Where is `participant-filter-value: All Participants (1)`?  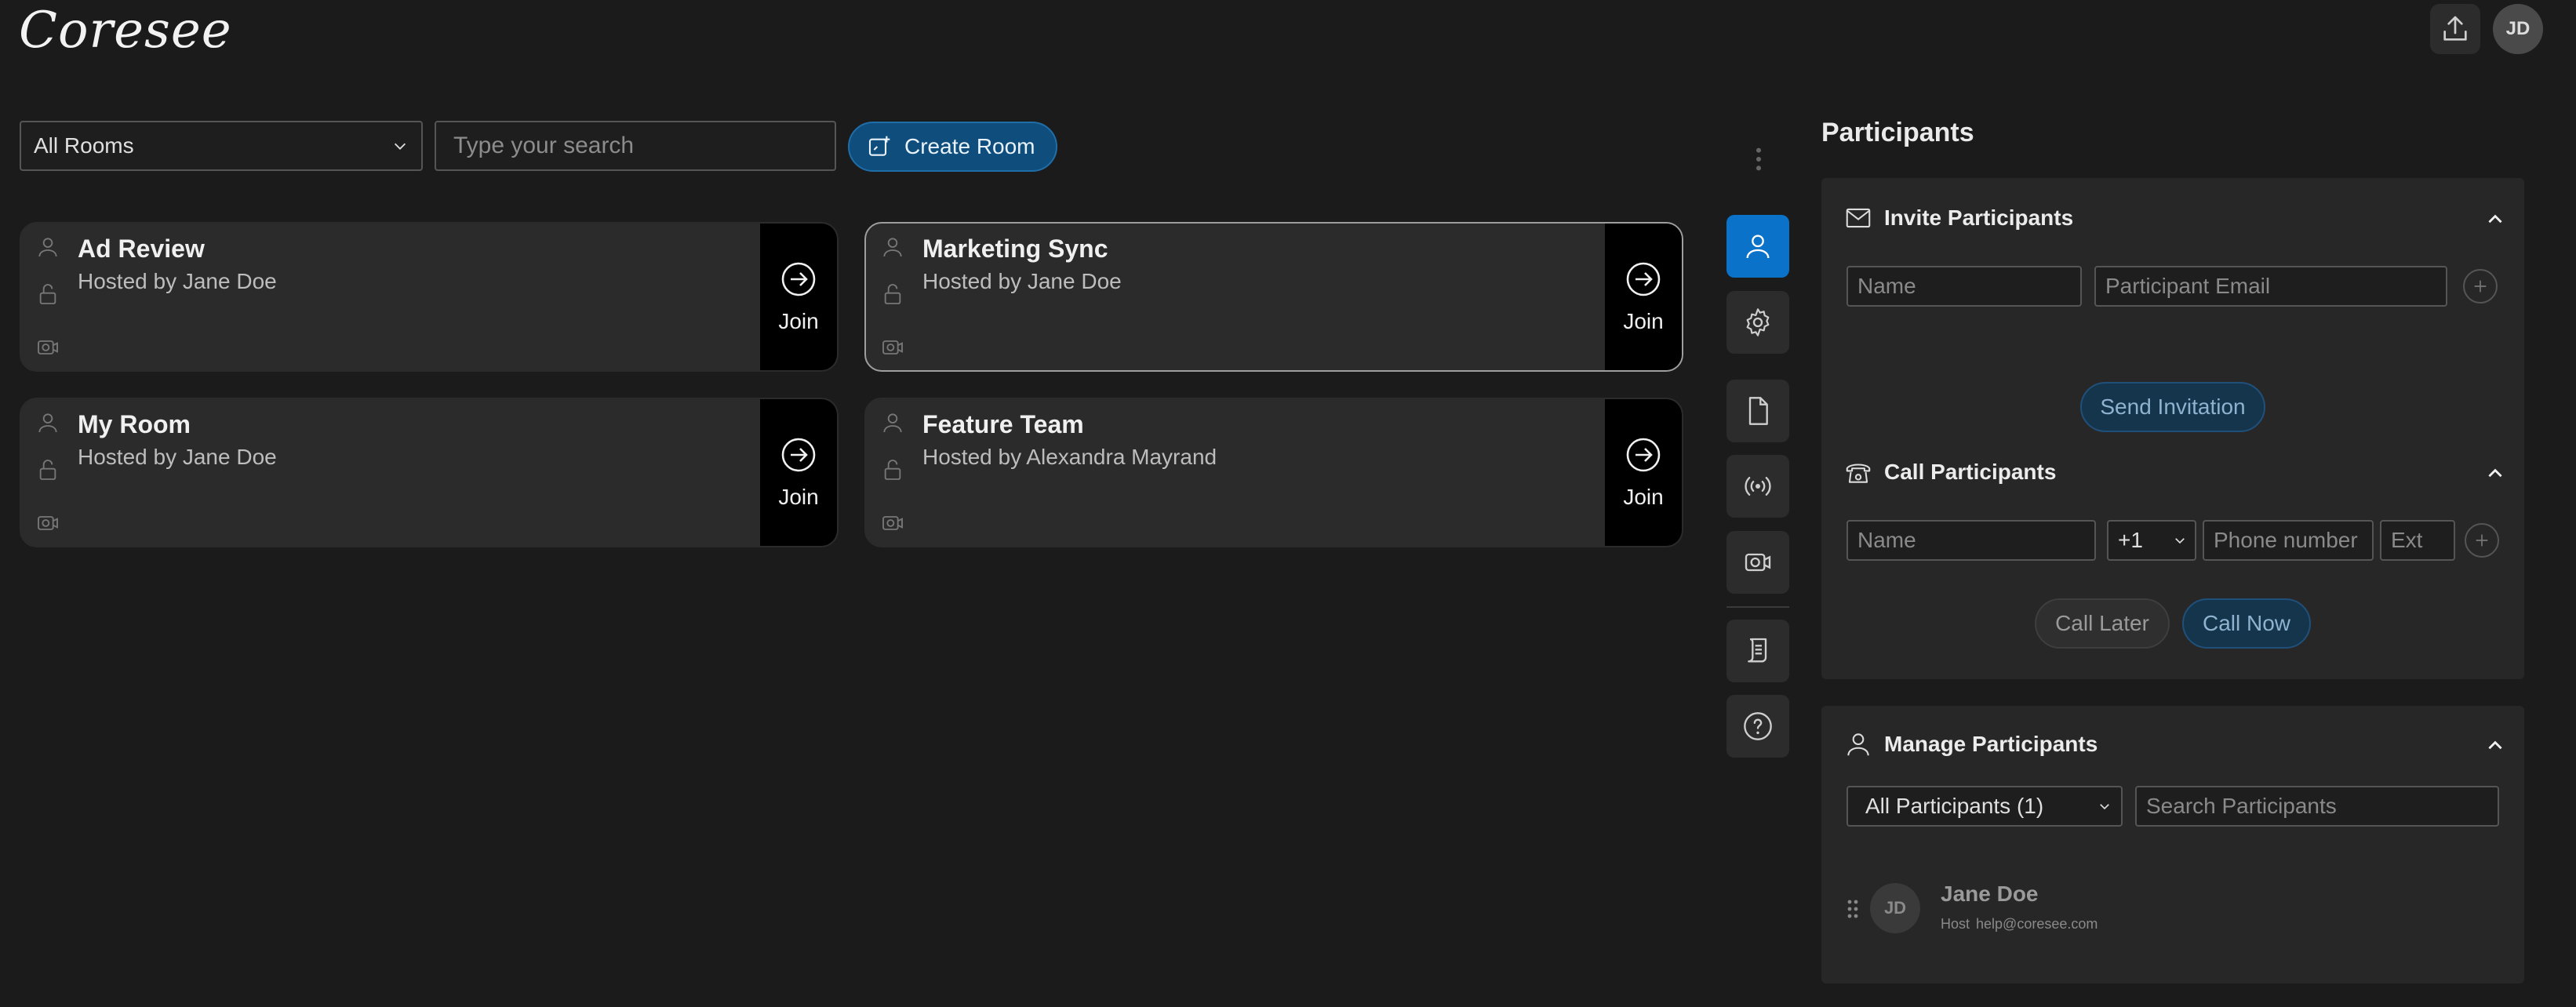 participant-filter-value: All Participants (1) is located at coordinates (1954, 806).